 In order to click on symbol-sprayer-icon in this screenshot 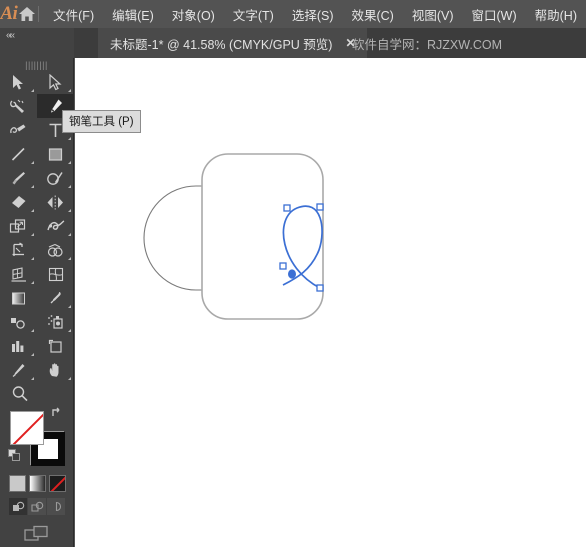, I will do `click(55, 321)`.